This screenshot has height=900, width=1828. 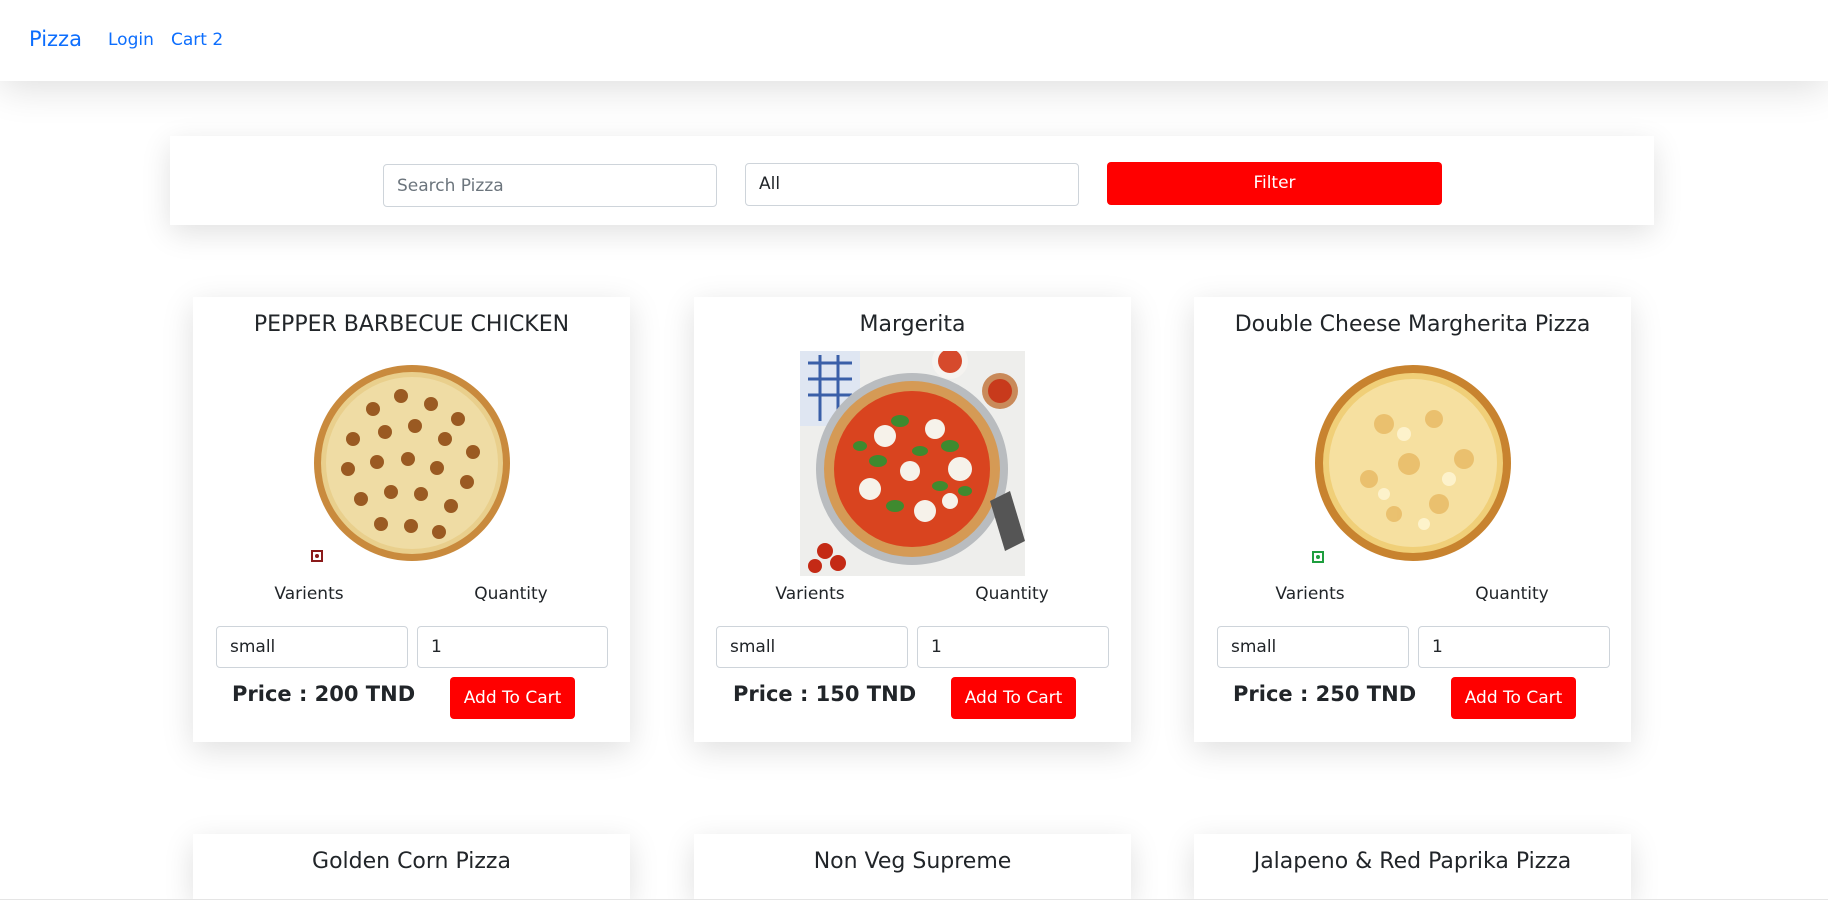 I want to click on veg-icon, so click(x=1318, y=557).